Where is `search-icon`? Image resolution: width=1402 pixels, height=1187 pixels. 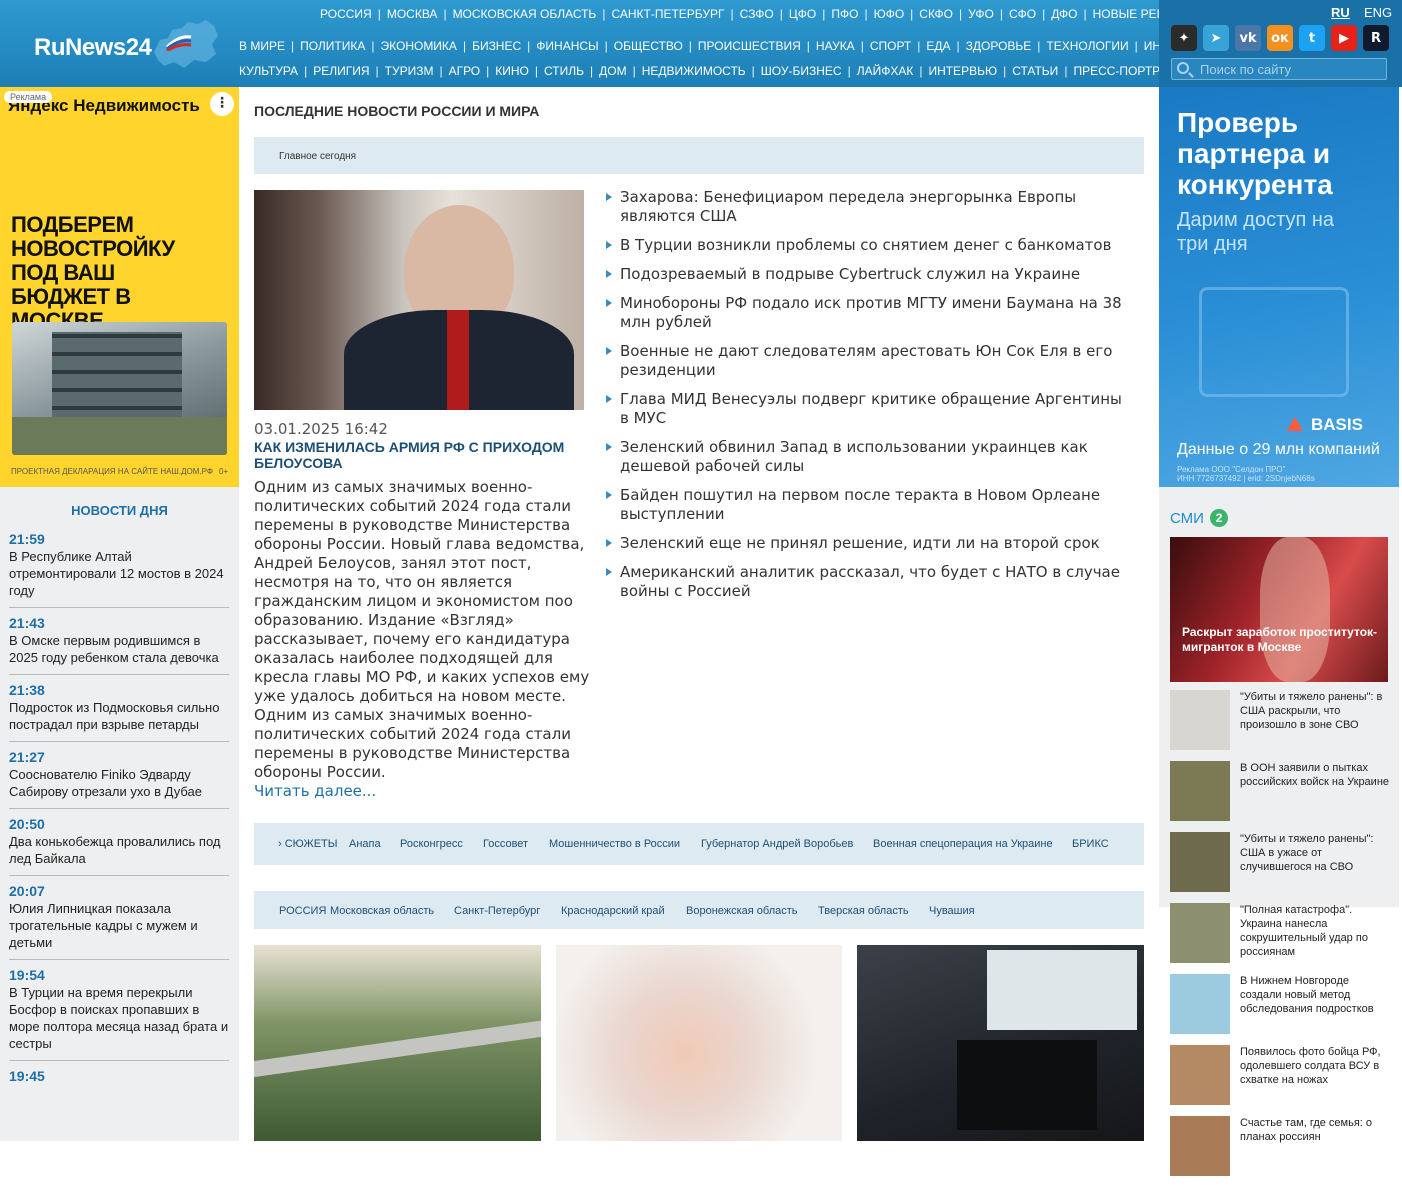
search-icon is located at coordinates (1183, 68).